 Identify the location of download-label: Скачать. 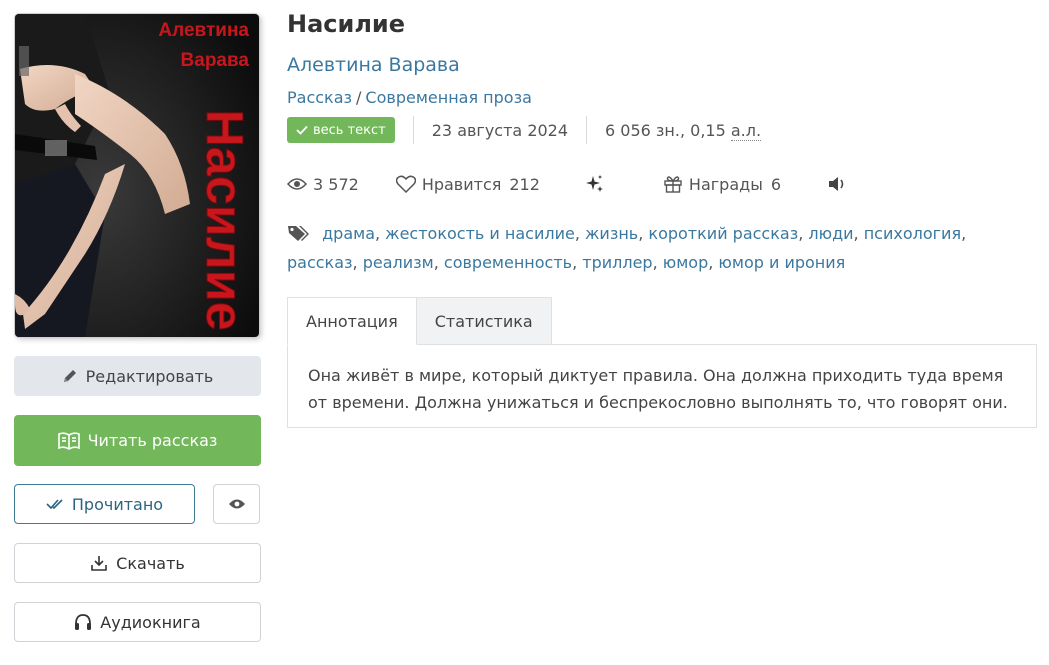
(150, 563).